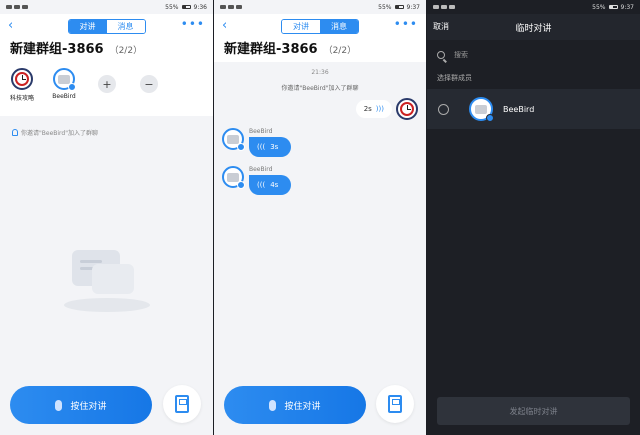 This screenshot has width=640, height=435. I want to click on voice-duration: 4s, so click(274, 185).